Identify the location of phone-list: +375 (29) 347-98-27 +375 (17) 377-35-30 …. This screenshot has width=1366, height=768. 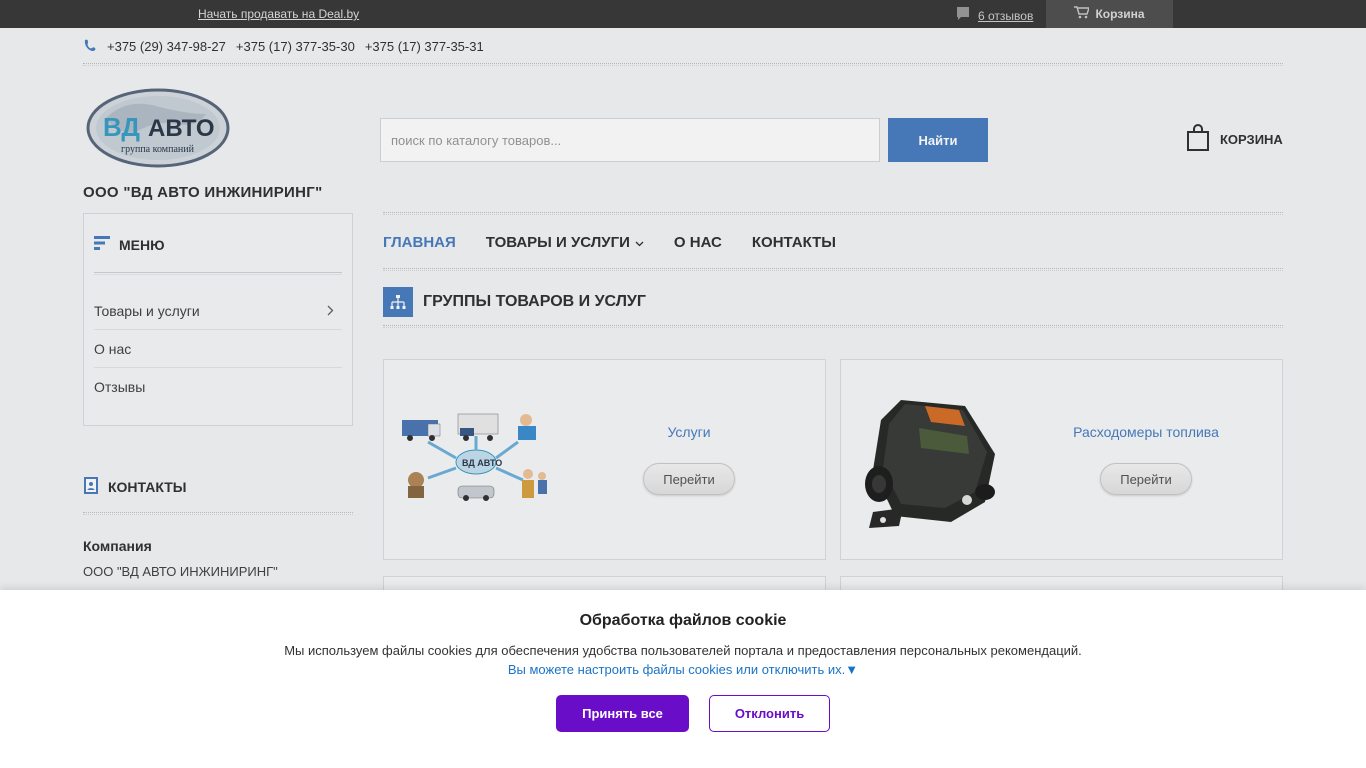
(283, 46).